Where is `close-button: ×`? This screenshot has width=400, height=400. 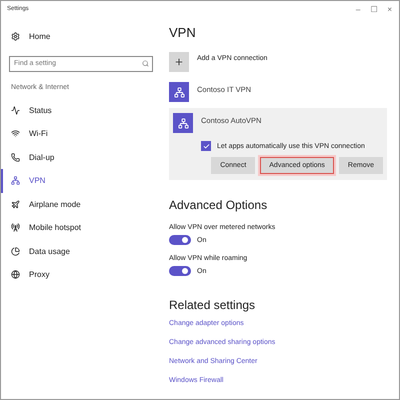 close-button: × is located at coordinates (389, 9).